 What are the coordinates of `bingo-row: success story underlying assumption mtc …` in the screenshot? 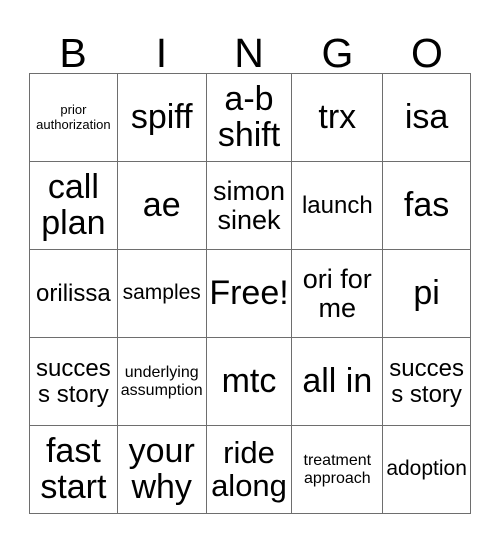 It's located at (250, 382).